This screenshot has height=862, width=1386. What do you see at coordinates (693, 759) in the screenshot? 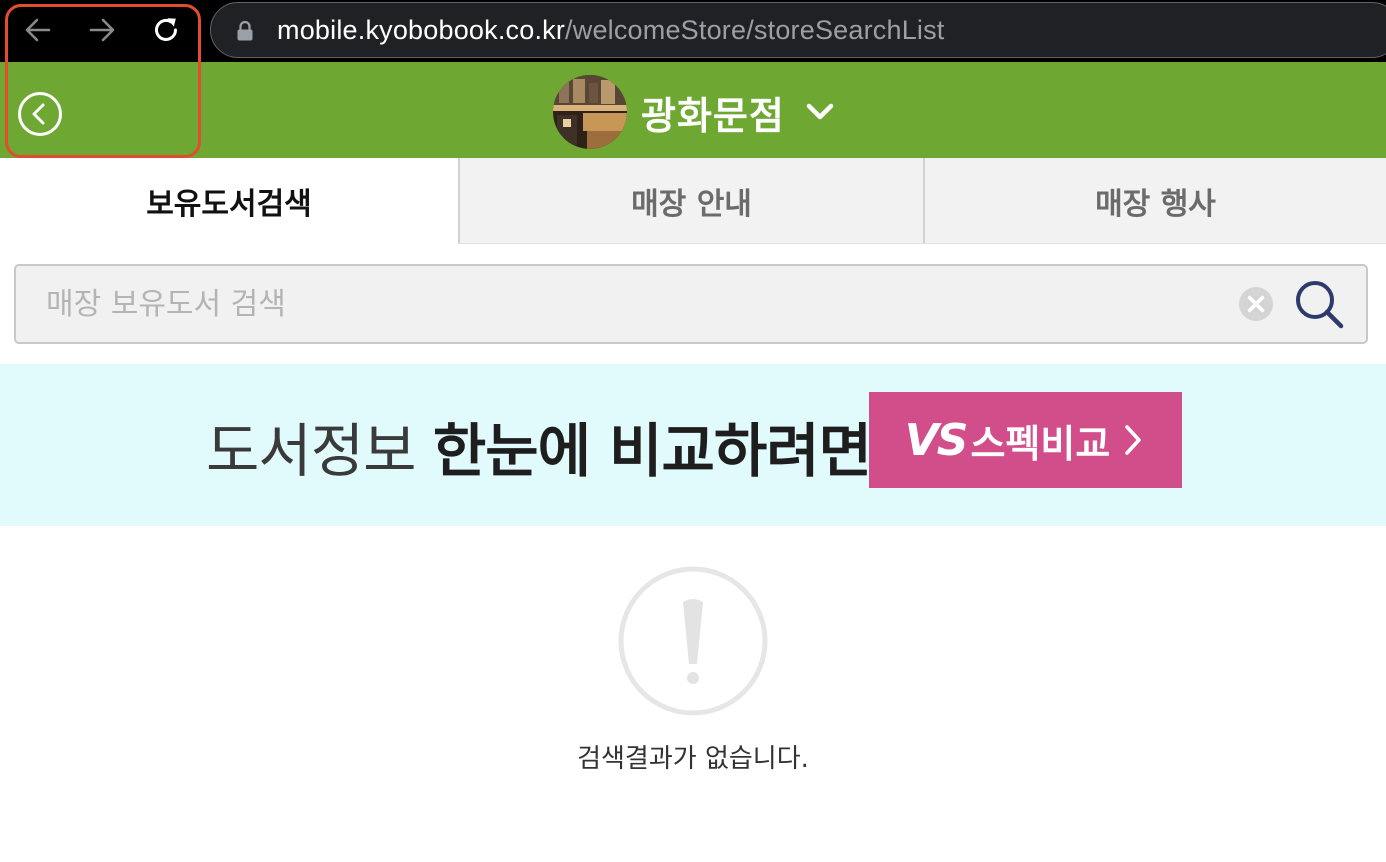
I see `empty-message: 검색결과가 없습니다.` at bounding box center [693, 759].